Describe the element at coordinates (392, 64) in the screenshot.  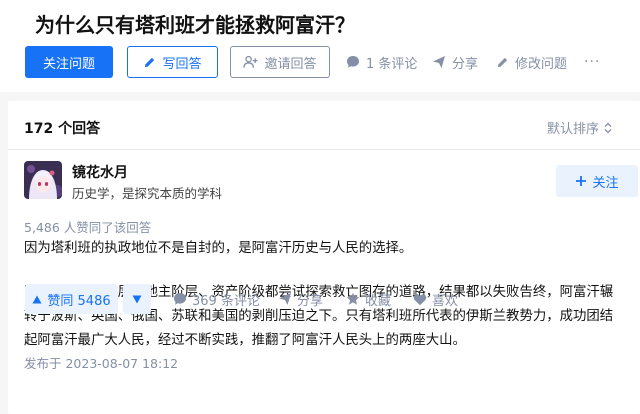
I see `question-comments-label: 1 条评论` at that location.